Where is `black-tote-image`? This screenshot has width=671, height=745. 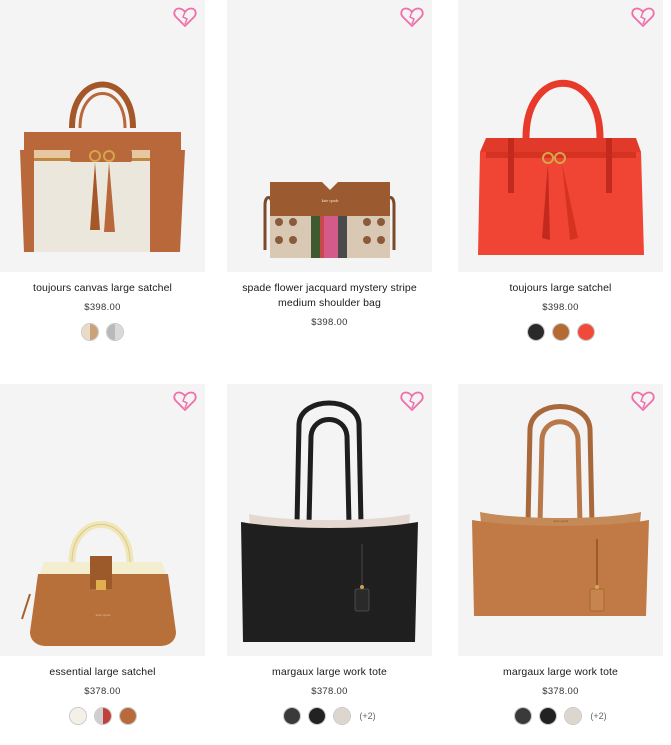
black-tote-image is located at coordinates (329, 521).